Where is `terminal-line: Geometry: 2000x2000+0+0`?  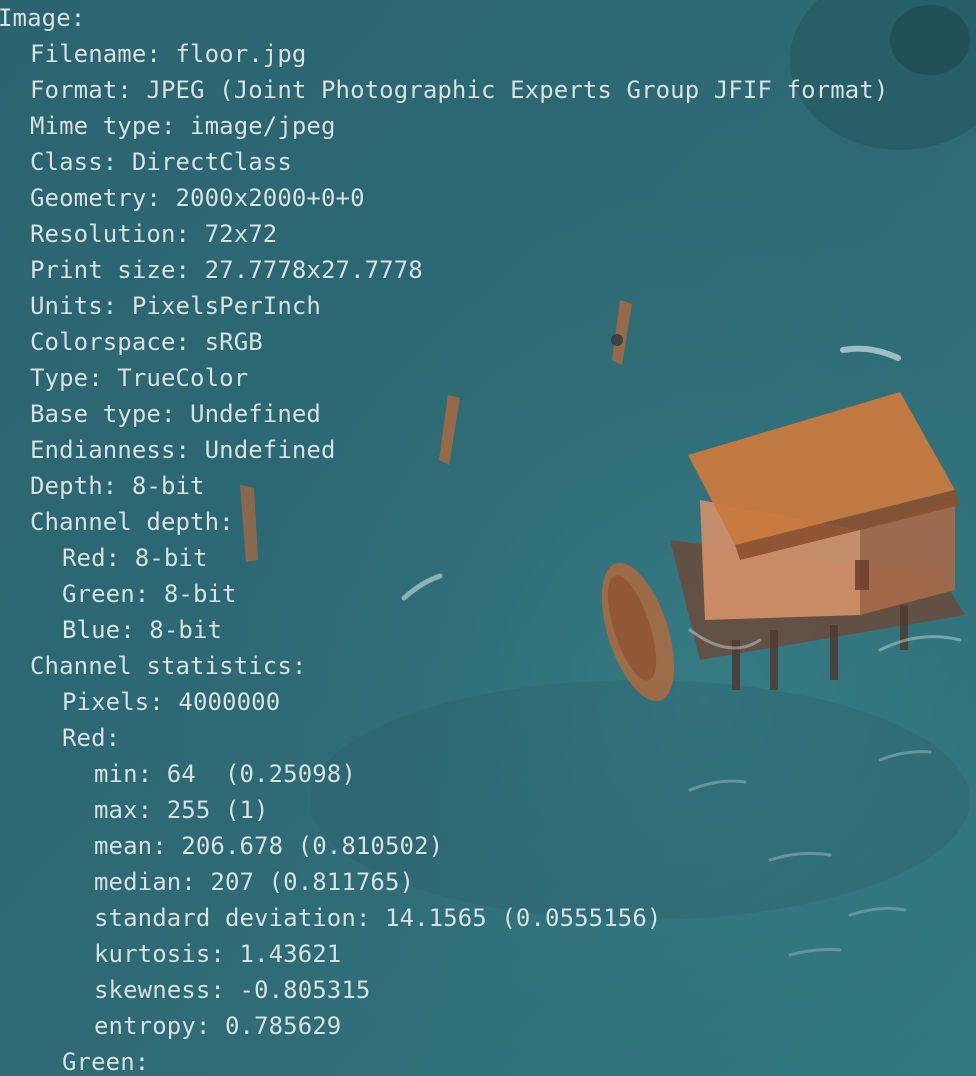
terminal-line: Geometry: 2000x2000+0+0 is located at coordinates (197, 198).